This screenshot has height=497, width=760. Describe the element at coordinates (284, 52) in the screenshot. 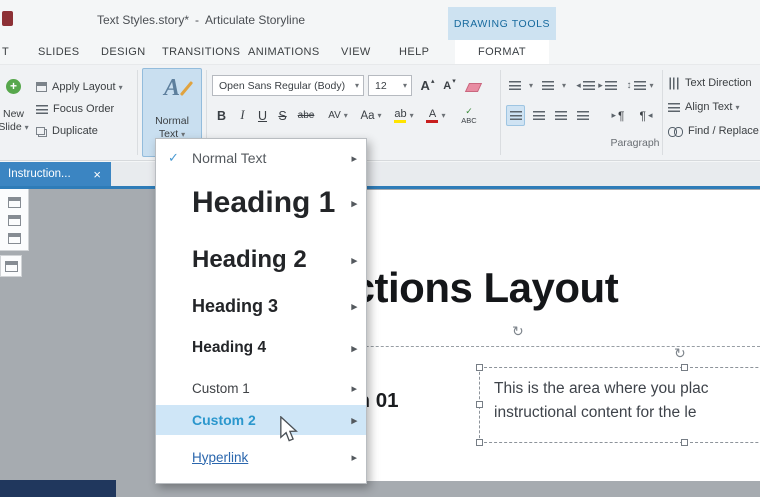

I see `tab-animations: ANIMATIONS` at that location.